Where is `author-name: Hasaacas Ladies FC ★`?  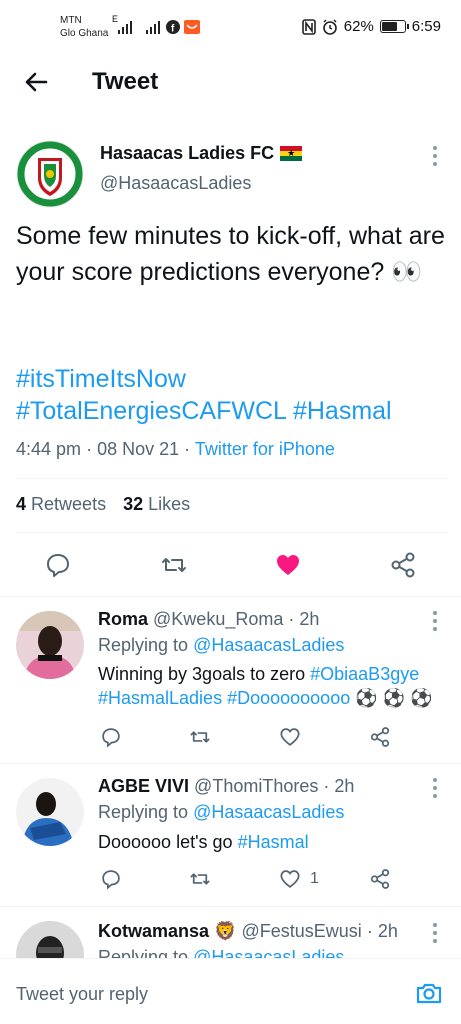
author-name: Hasaacas Ladies FC ★ is located at coordinates (201, 153).